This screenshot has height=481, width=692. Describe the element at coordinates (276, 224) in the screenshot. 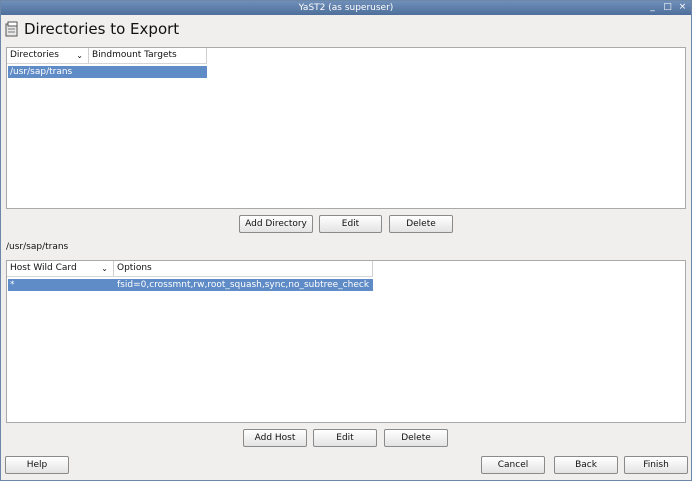

I see `add-directory-button: Add Directory` at that location.